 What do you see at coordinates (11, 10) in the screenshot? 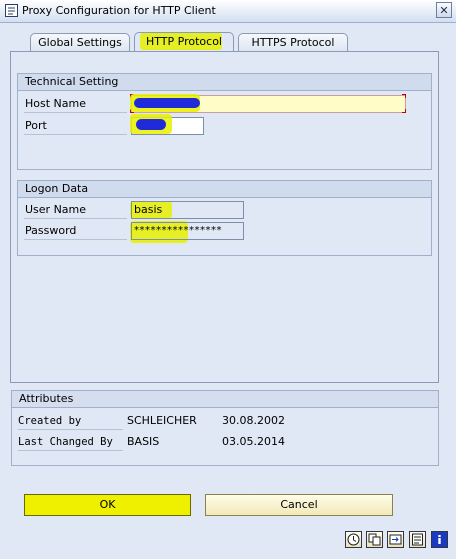
I see `window-icon` at bounding box center [11, 10].